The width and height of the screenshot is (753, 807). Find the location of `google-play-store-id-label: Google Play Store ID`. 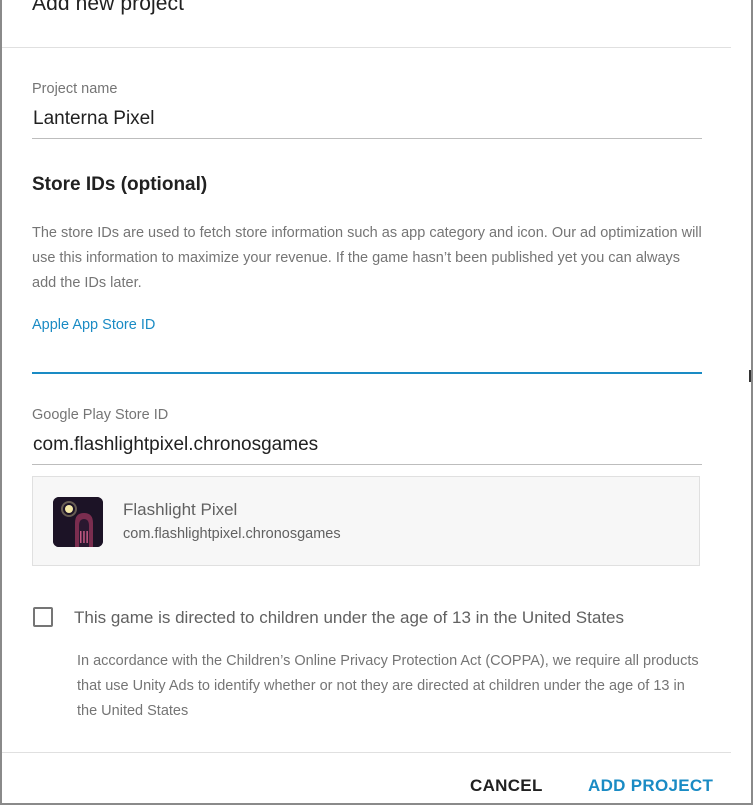

google-play-store-id-label: Google Play Store ID is located at coordinates (100, 415).